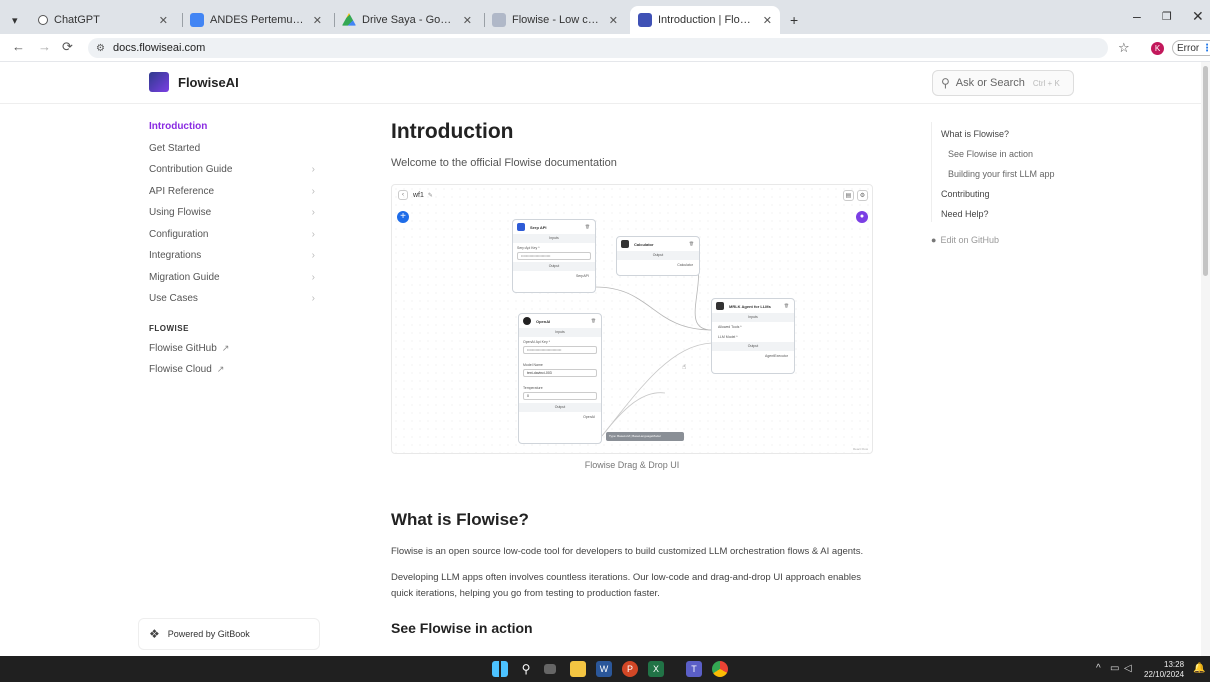  I want to click on url-field: ⚙ docs.flowiseai.com, so click(598, 48).